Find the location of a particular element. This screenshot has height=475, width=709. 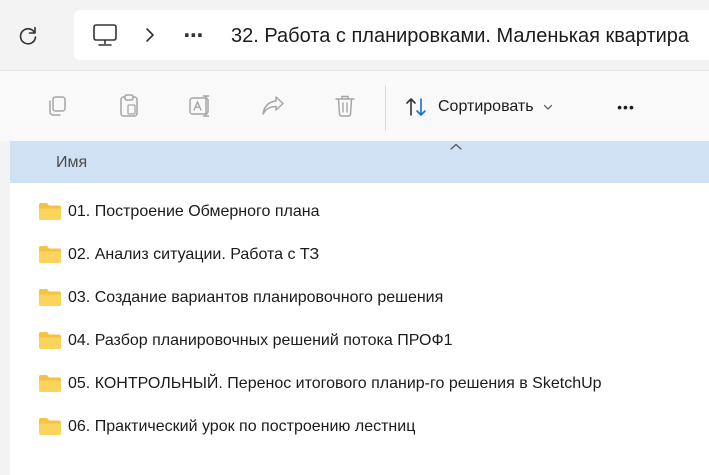

sort-button: Сортировать is located at coordinates (479, 107).